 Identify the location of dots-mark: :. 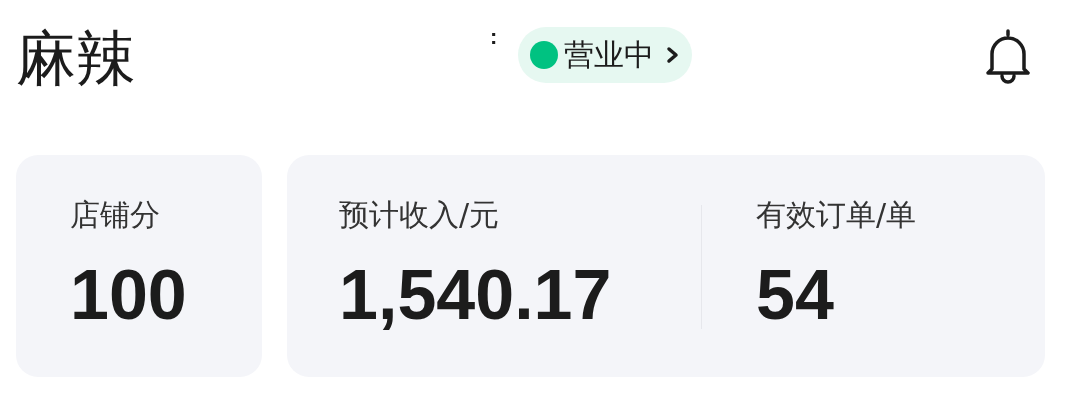
(494, 37).